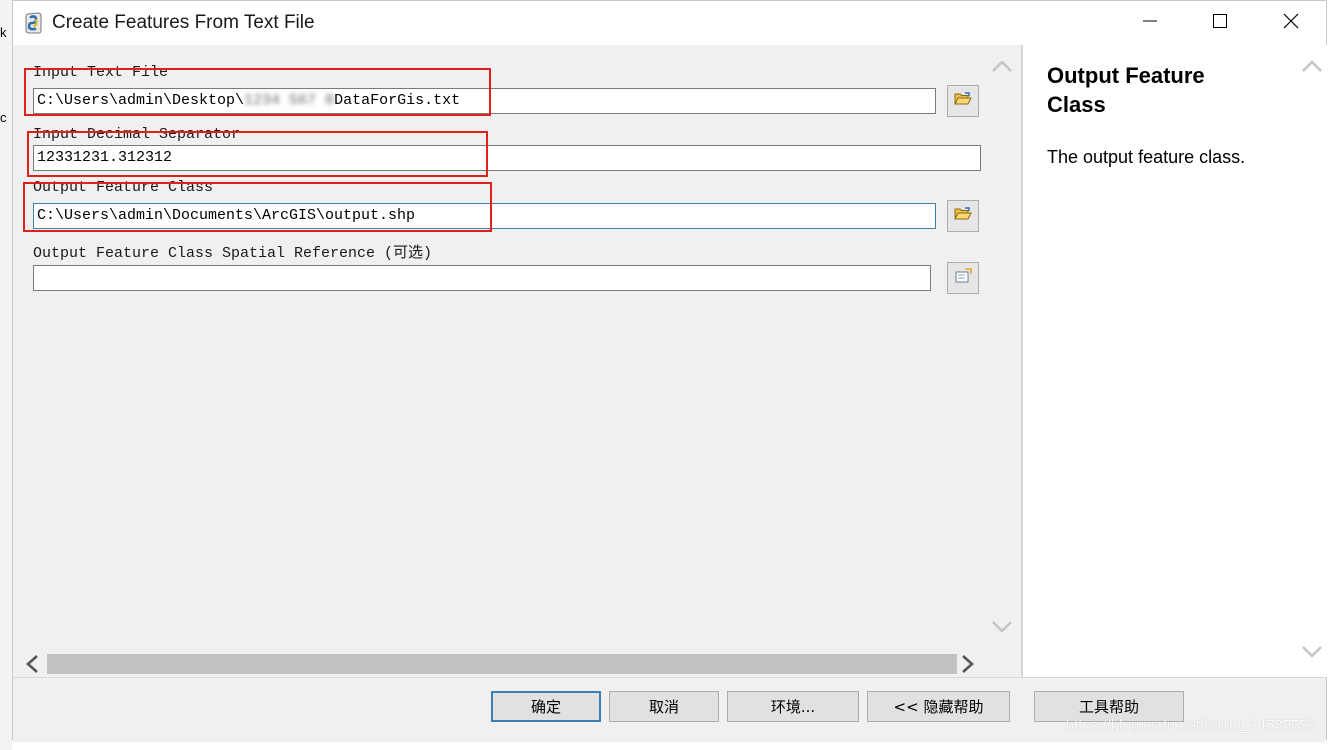  I want to click on help-body: The output feature class., so click(1146, 157).